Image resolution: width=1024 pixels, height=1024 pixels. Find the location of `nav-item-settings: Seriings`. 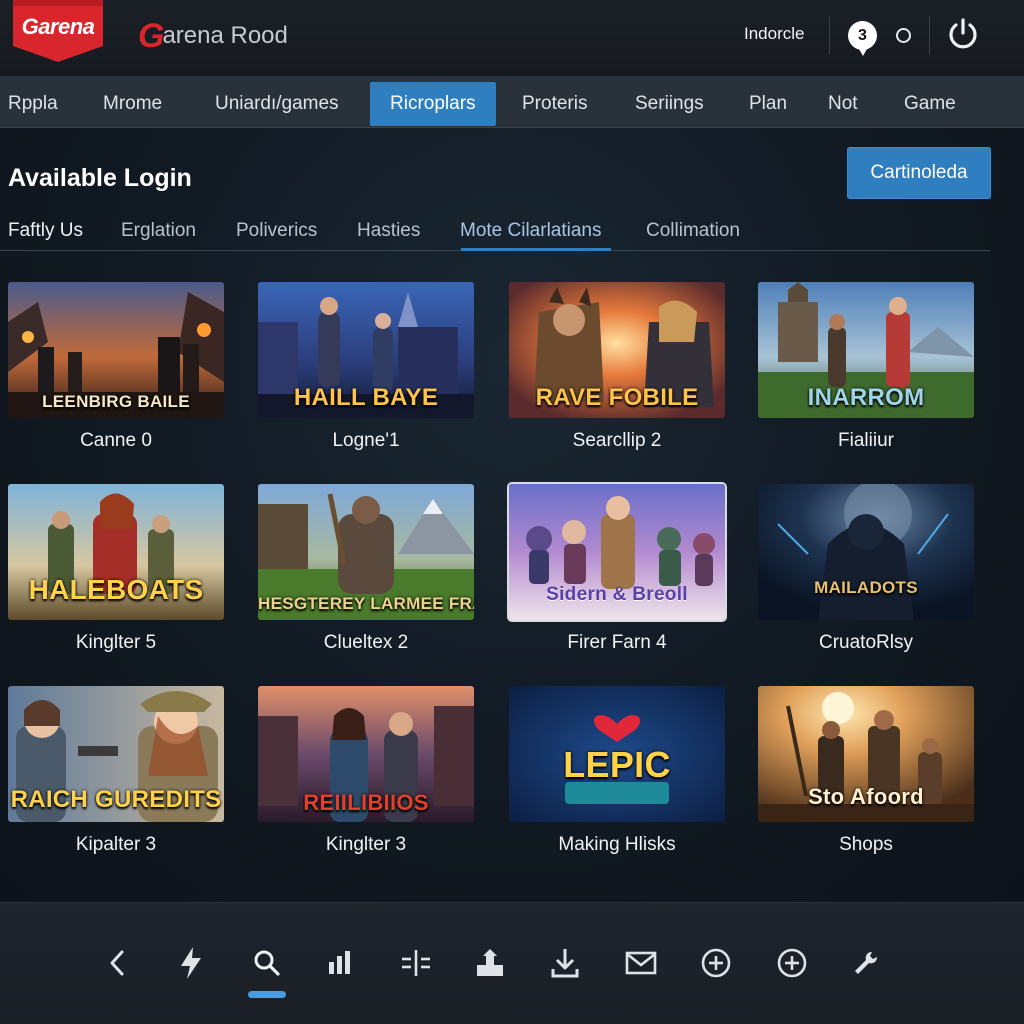

nav-item-settings: Seriings is located at coordinates (669, 104).